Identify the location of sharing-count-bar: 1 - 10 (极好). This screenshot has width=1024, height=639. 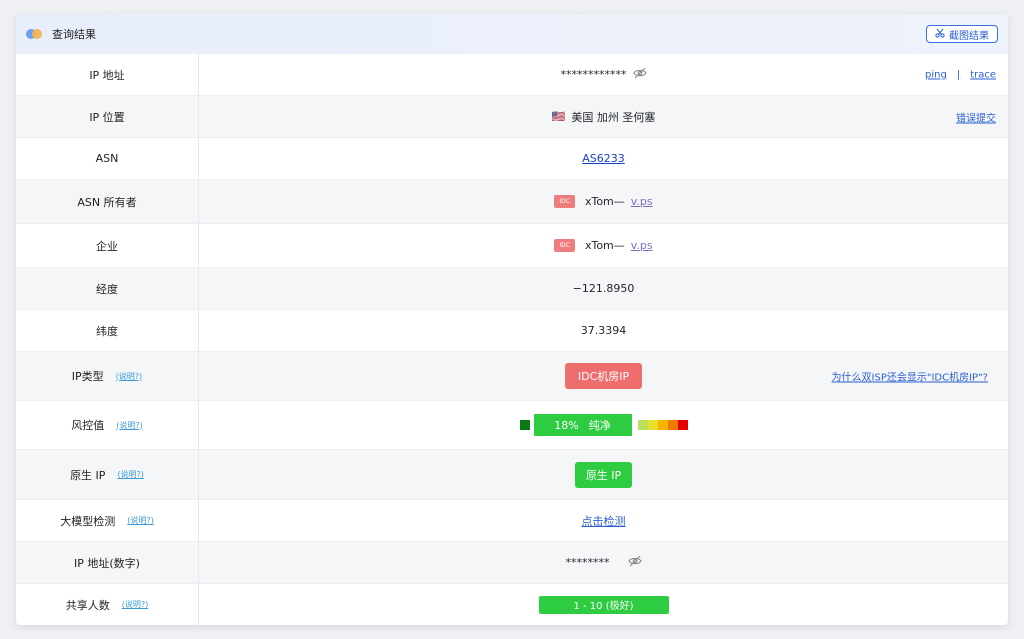
(603, 604).